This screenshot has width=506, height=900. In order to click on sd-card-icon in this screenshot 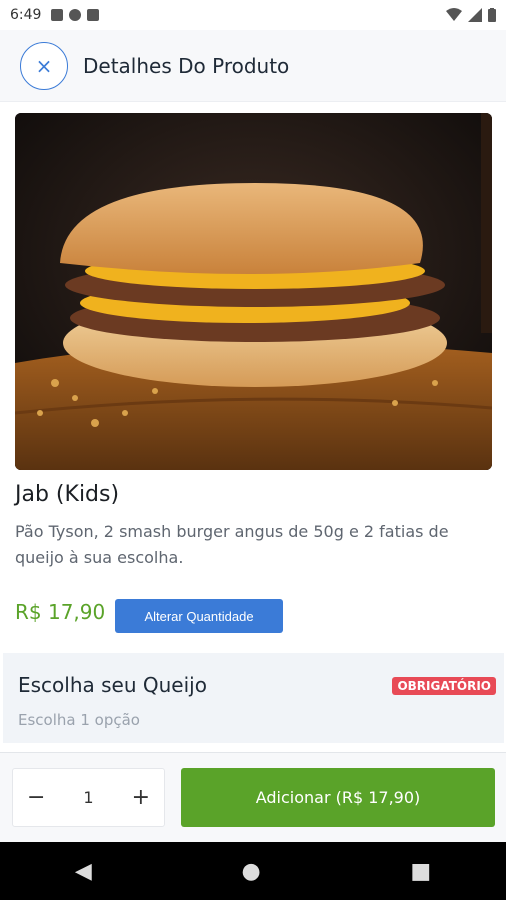, I will do `click(93, 15)`.